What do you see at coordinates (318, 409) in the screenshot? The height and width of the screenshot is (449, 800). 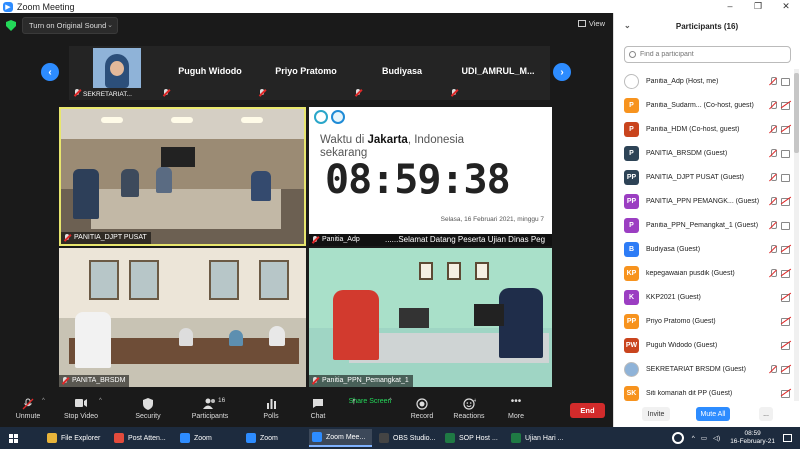 I see `chat-button: Chat` at bounding box center [318, 409].